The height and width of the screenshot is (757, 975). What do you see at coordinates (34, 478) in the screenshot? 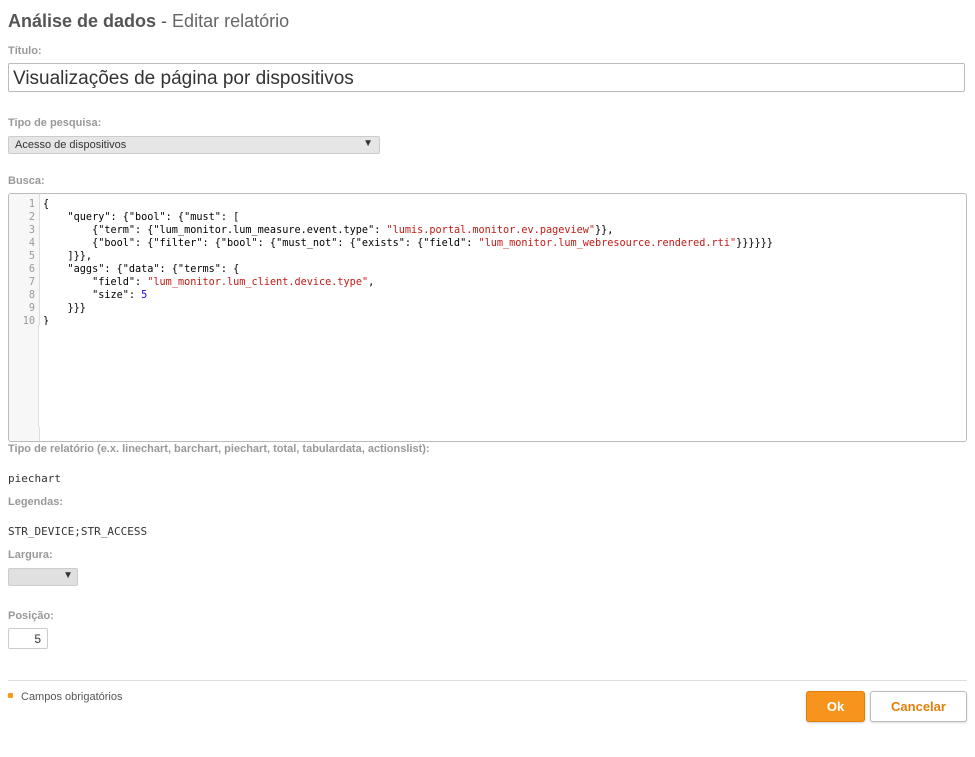
I see `report-type-value: piechart` at bounding box center [34, 478].